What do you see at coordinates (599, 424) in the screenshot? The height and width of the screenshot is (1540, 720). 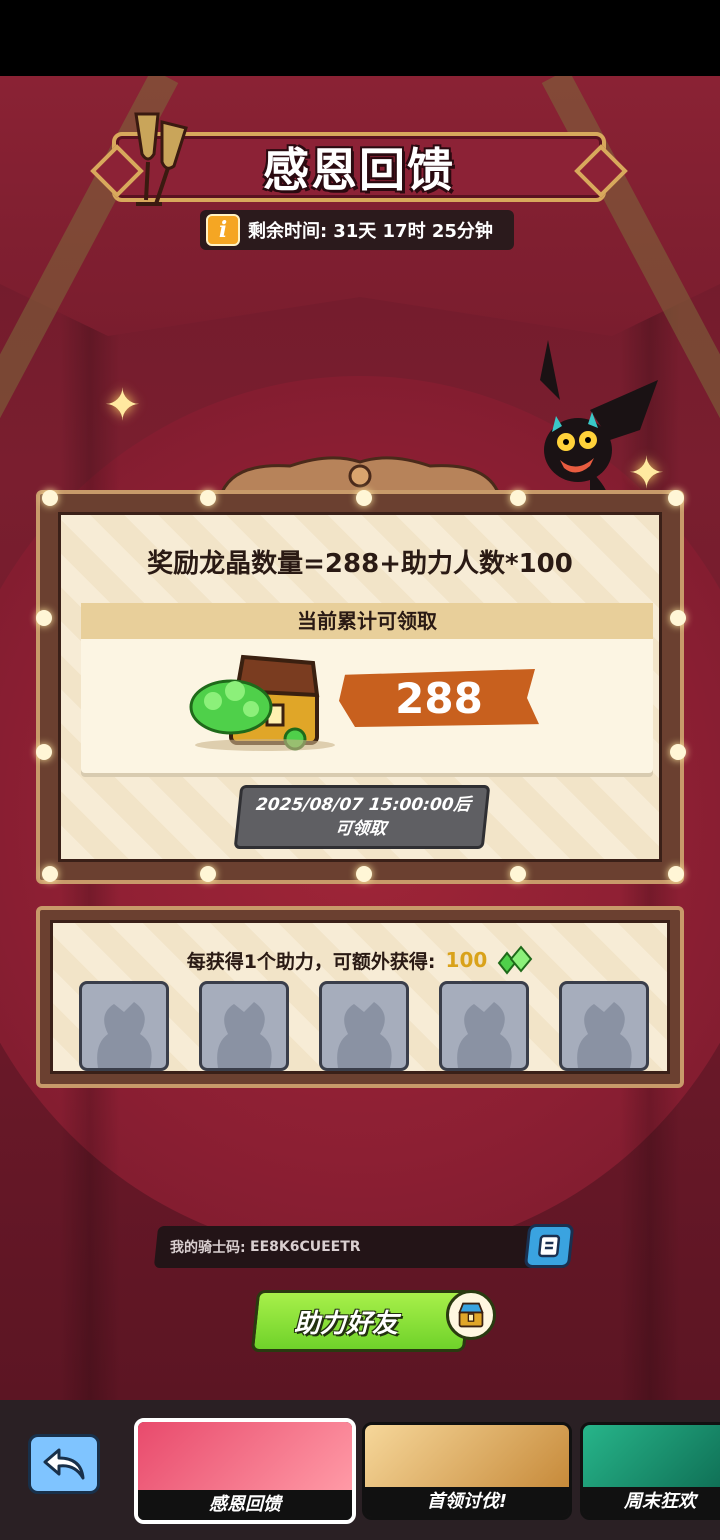 I see `dragon-mascot-icon` at bounding box center [599, 424].